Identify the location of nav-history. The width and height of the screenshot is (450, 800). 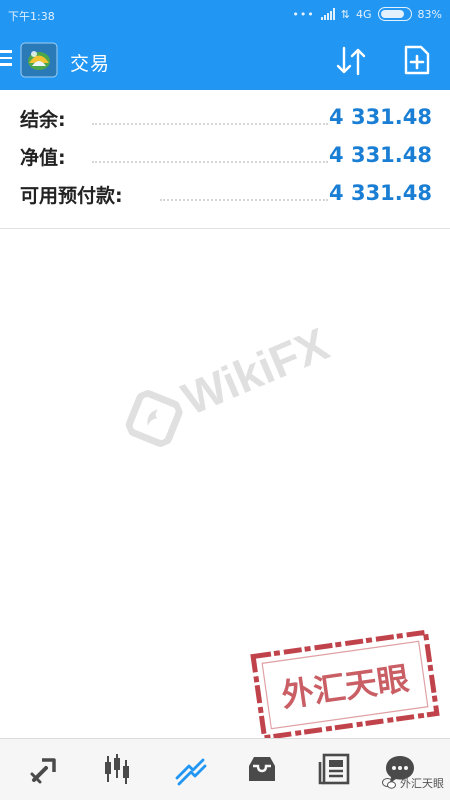
(262, 769).